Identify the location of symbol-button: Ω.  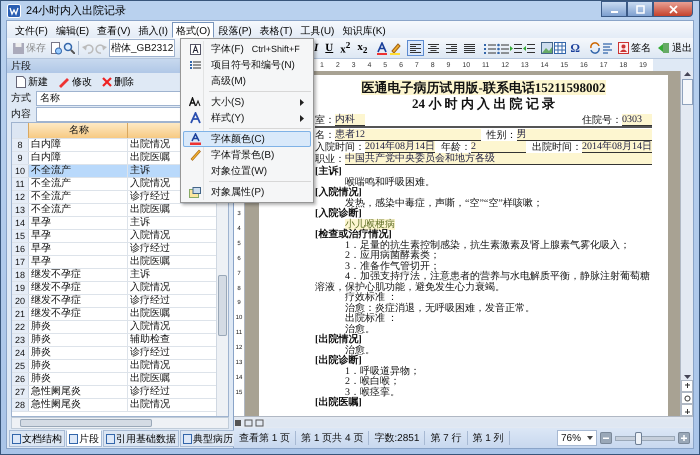
(575, 48).